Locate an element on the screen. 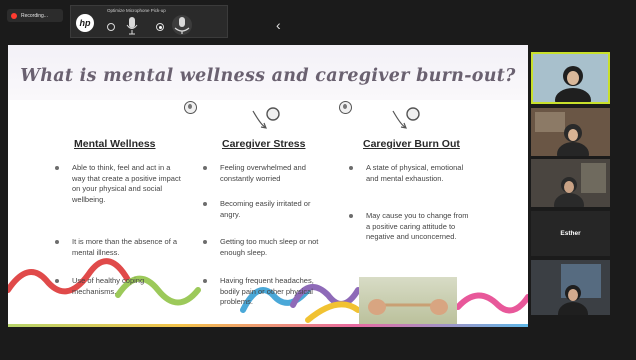 The height and width of the screenshot is (360, 636). bullet-mental-wellness-3: Use of healthy coping mechanisms. is located at coordinates (120, 286).